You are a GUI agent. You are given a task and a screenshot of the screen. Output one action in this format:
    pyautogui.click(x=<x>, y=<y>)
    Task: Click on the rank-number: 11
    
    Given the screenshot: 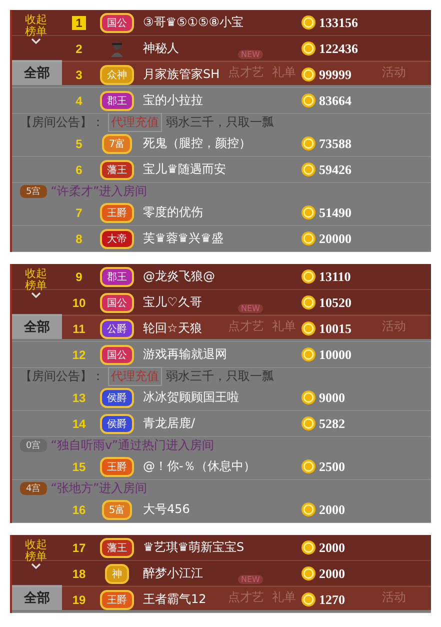 What is the action you would take?
    pyautogui.click(x=79, y=329)
    